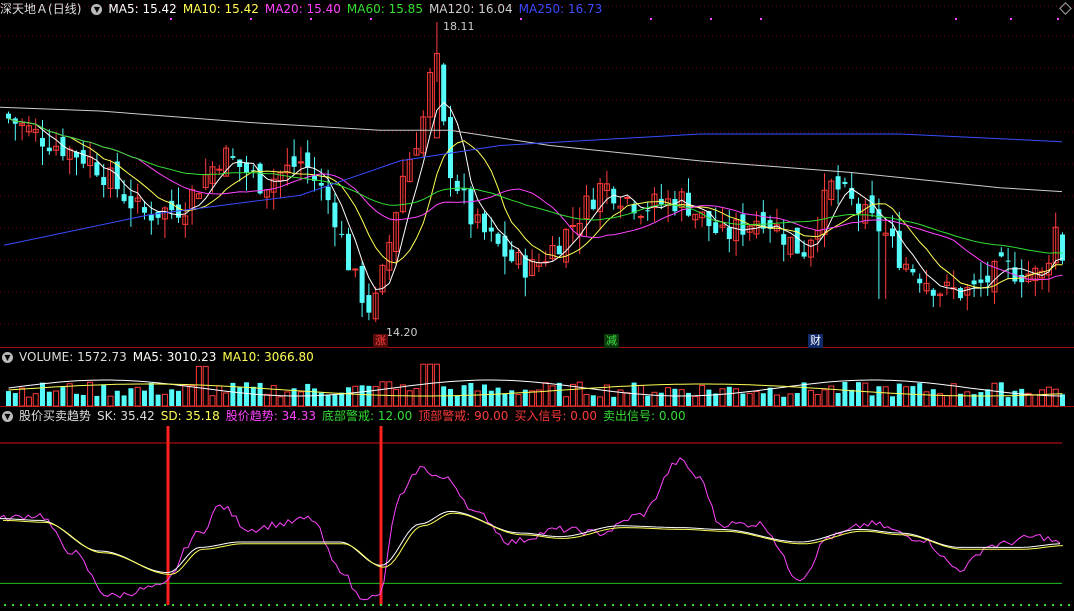  What do you see at coordinates (611, 341) in the screenshot?
I see `event-badge-reduce: 减` at bounding box center [611, 341].